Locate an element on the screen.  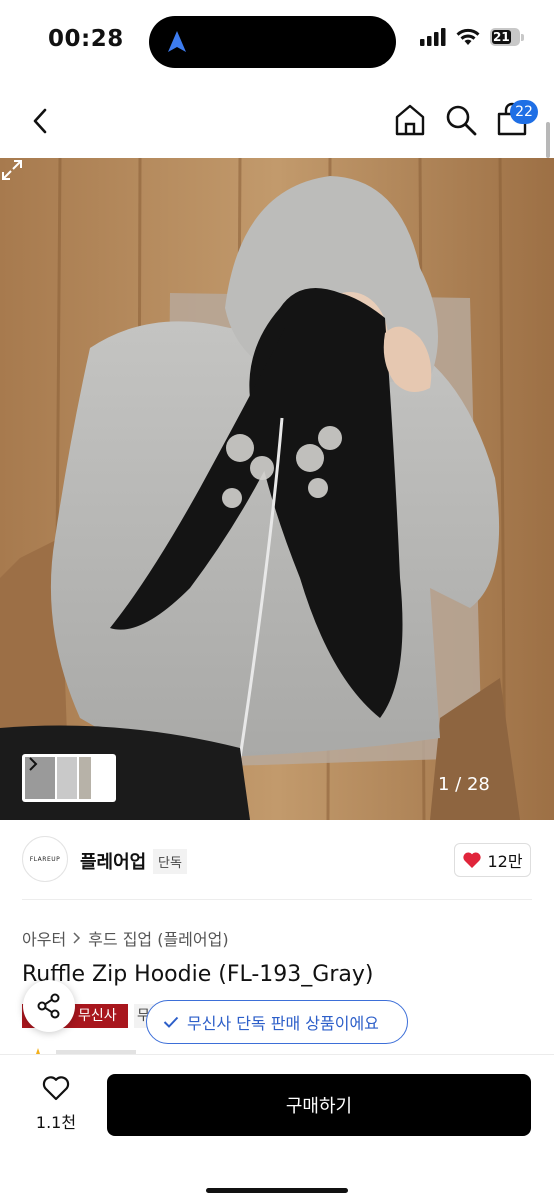
brand-row: FLAREUP 플레어업 단독 12만 is located at coordinates (277, 860).